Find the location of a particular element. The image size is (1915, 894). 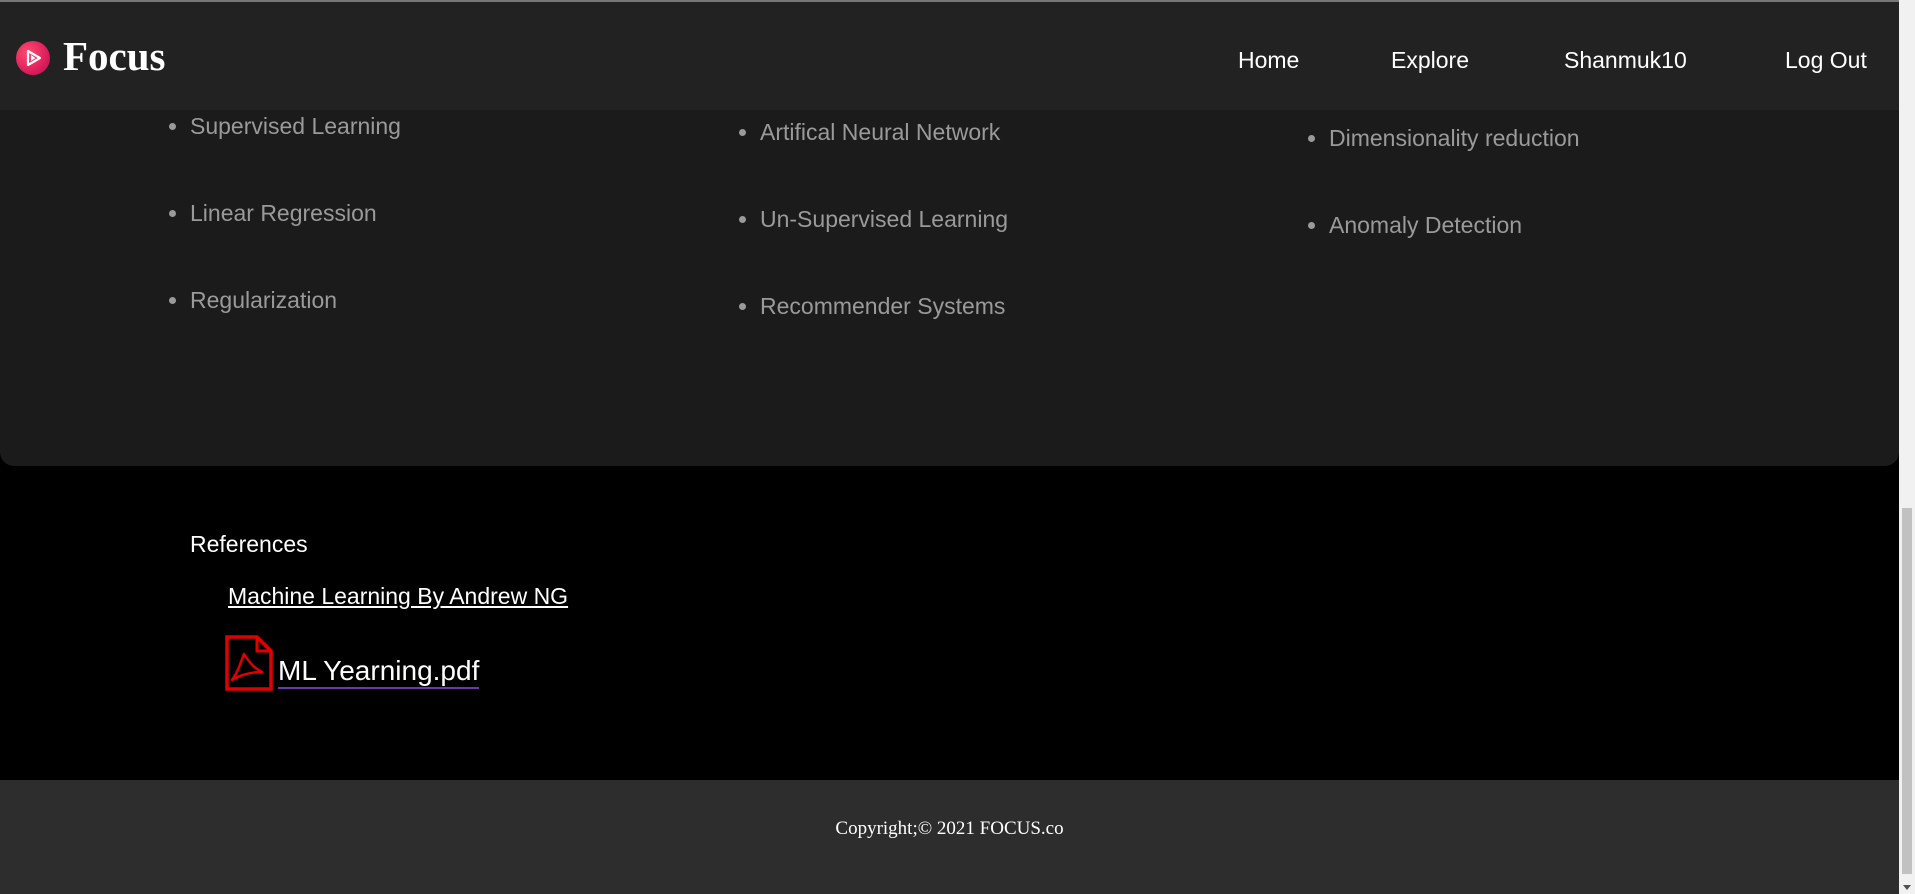

topic-item: Linear Regression is located at coordinates (273, 213).